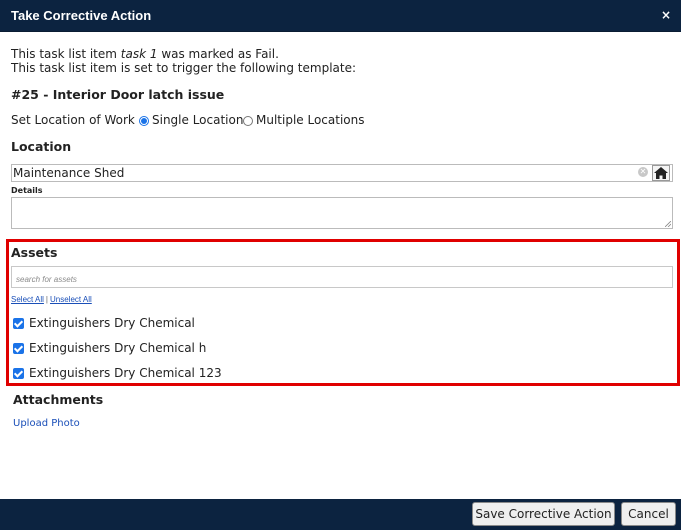 Image resolution: width=681 pixels, height=530 pixels. What do you see at coordinates (340, 514) in the screenshot?
I see `dialog-footer: Save Corrective Action Cancel` at bounding box center [340, 514].